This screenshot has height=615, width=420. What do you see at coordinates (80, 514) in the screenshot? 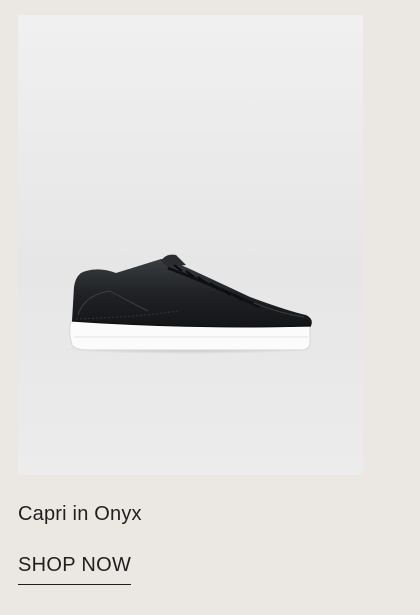
I see `product-title: Capri in Onyx` at bounding box center [80, 514].